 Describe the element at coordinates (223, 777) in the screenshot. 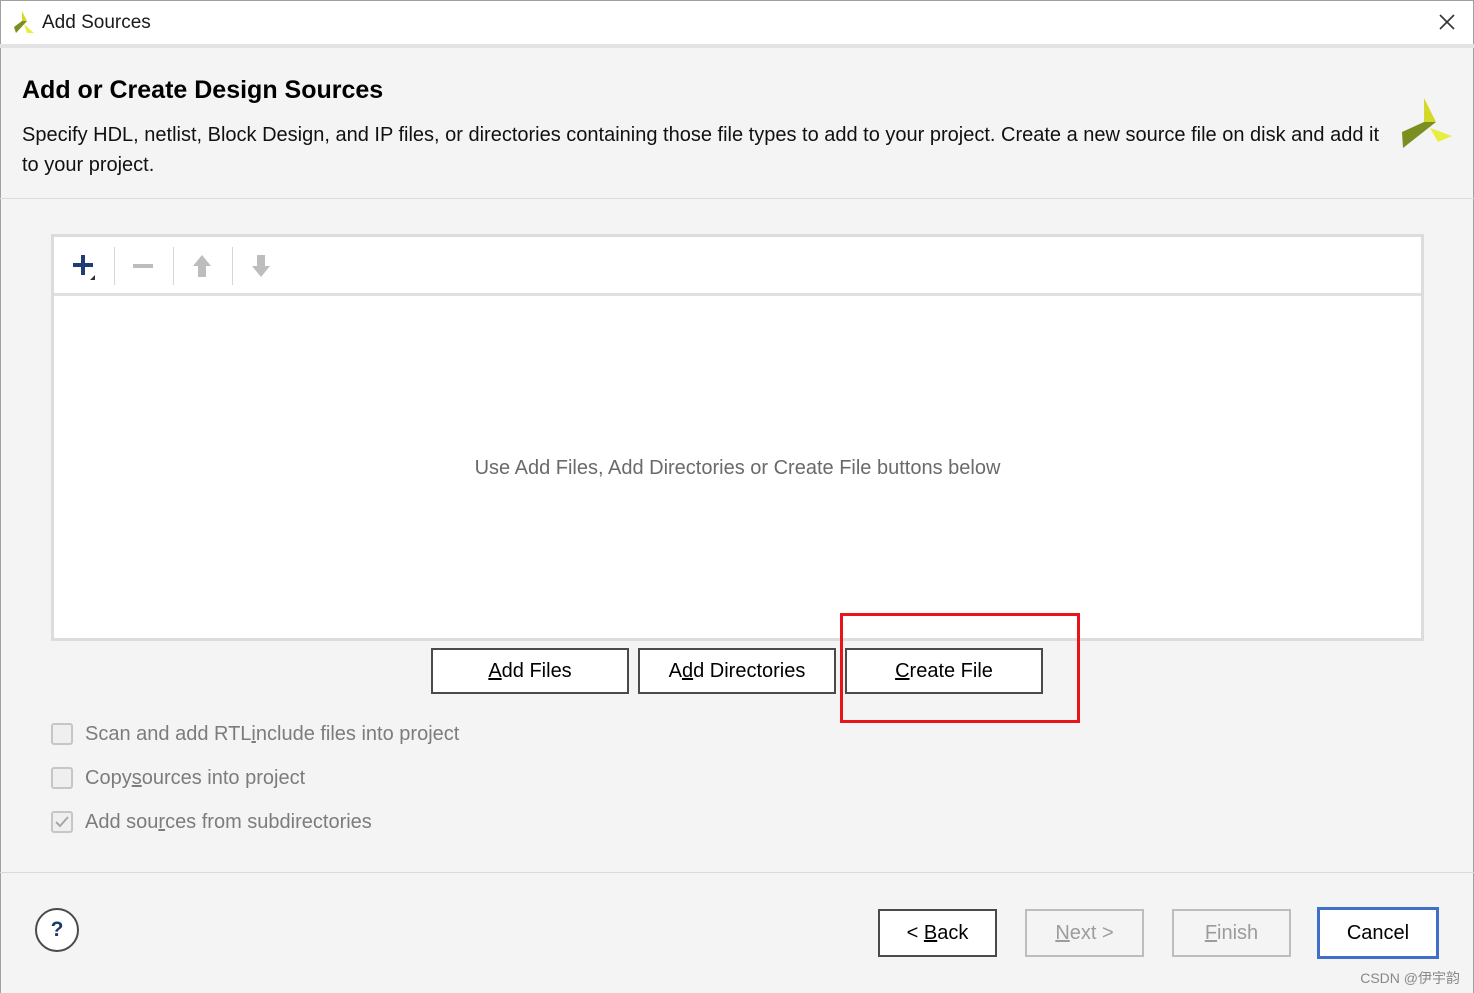

I see `option-label: ources into project` at that location.